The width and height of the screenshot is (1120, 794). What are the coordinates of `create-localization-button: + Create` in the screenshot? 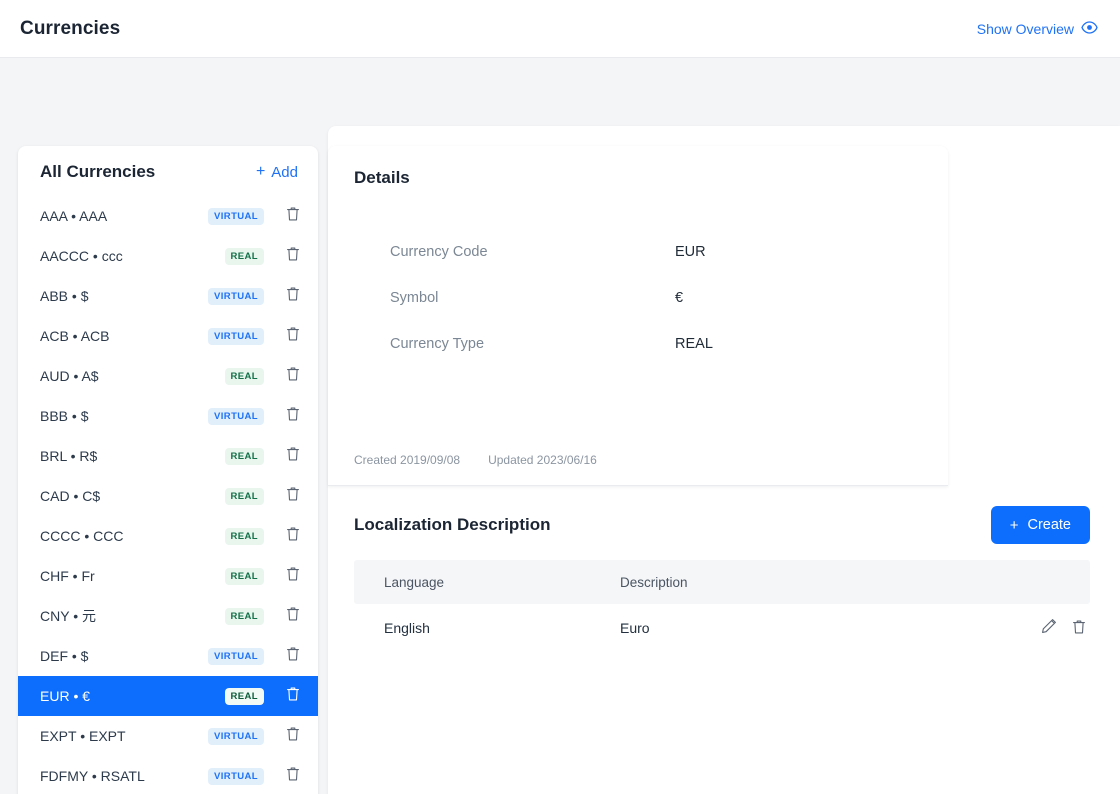 It's located at (1040, 525).